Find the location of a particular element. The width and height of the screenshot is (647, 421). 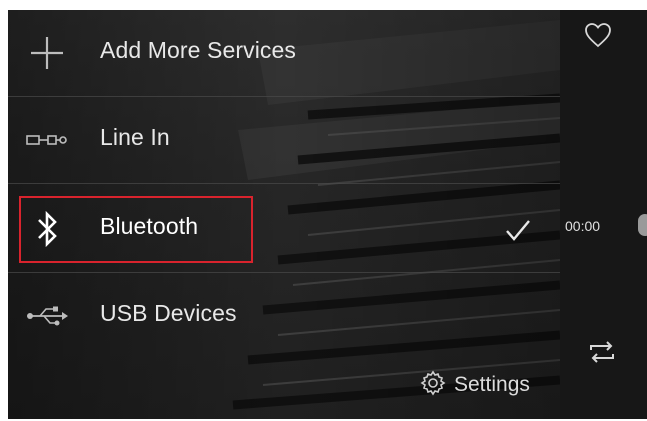

menu-item-label: Add More Services is located at coordinates (198, 50).